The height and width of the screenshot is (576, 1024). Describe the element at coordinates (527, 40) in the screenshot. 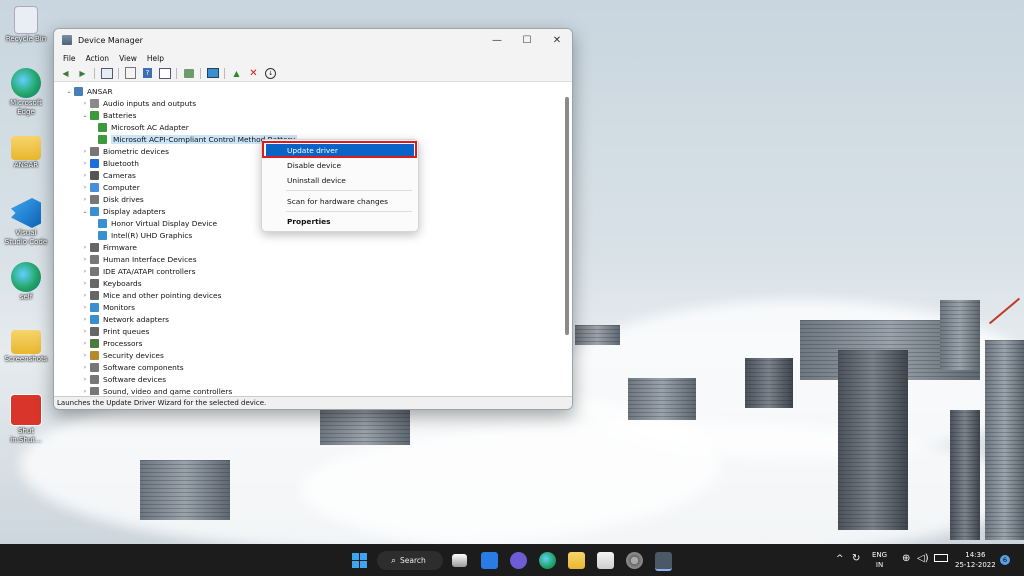

I see `maximize-button: ☐` at that location.